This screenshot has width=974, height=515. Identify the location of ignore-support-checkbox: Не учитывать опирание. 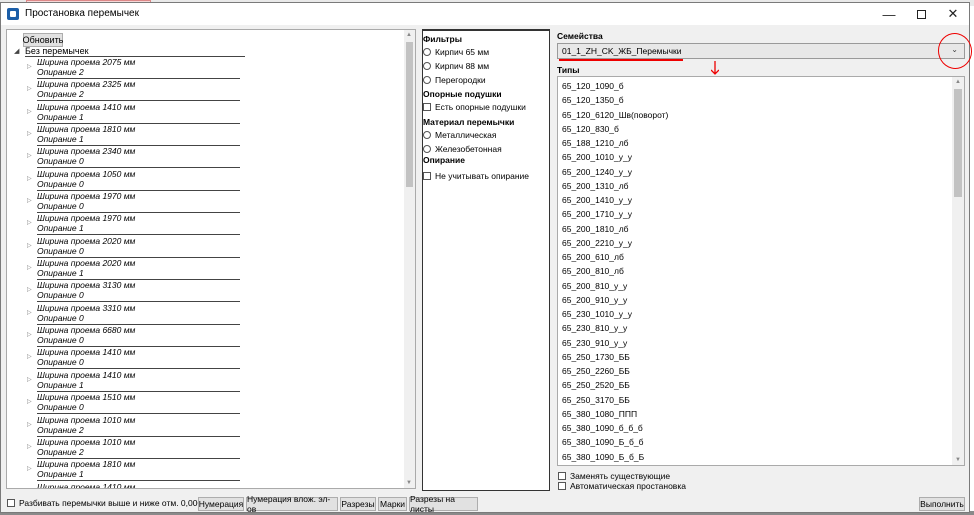
(476, 176).